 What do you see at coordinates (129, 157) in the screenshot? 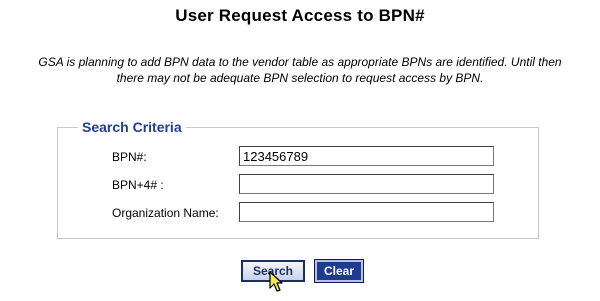
I see `bpn-label: BPN#:` at bounding box center [129, 157].